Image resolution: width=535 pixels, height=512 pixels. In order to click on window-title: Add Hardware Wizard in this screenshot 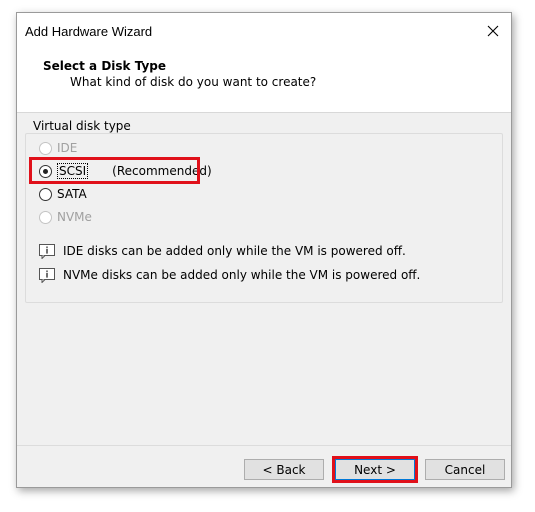, I will do `click(89, 31)`.